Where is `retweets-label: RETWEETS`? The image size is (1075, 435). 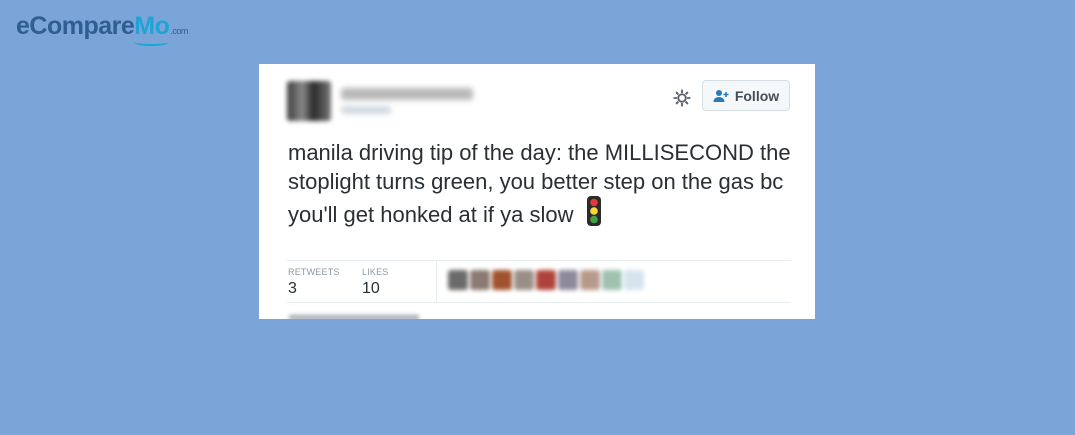 retweets-label: RETWEETS is located at coordinates (314, 272).